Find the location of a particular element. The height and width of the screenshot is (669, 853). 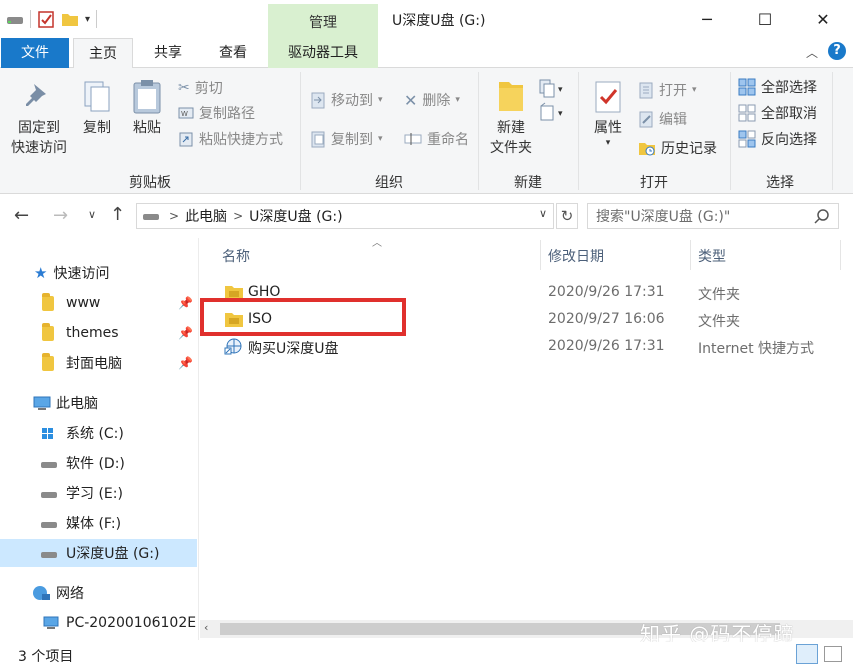

new-folder-icon is located at coordinates (511, 96).